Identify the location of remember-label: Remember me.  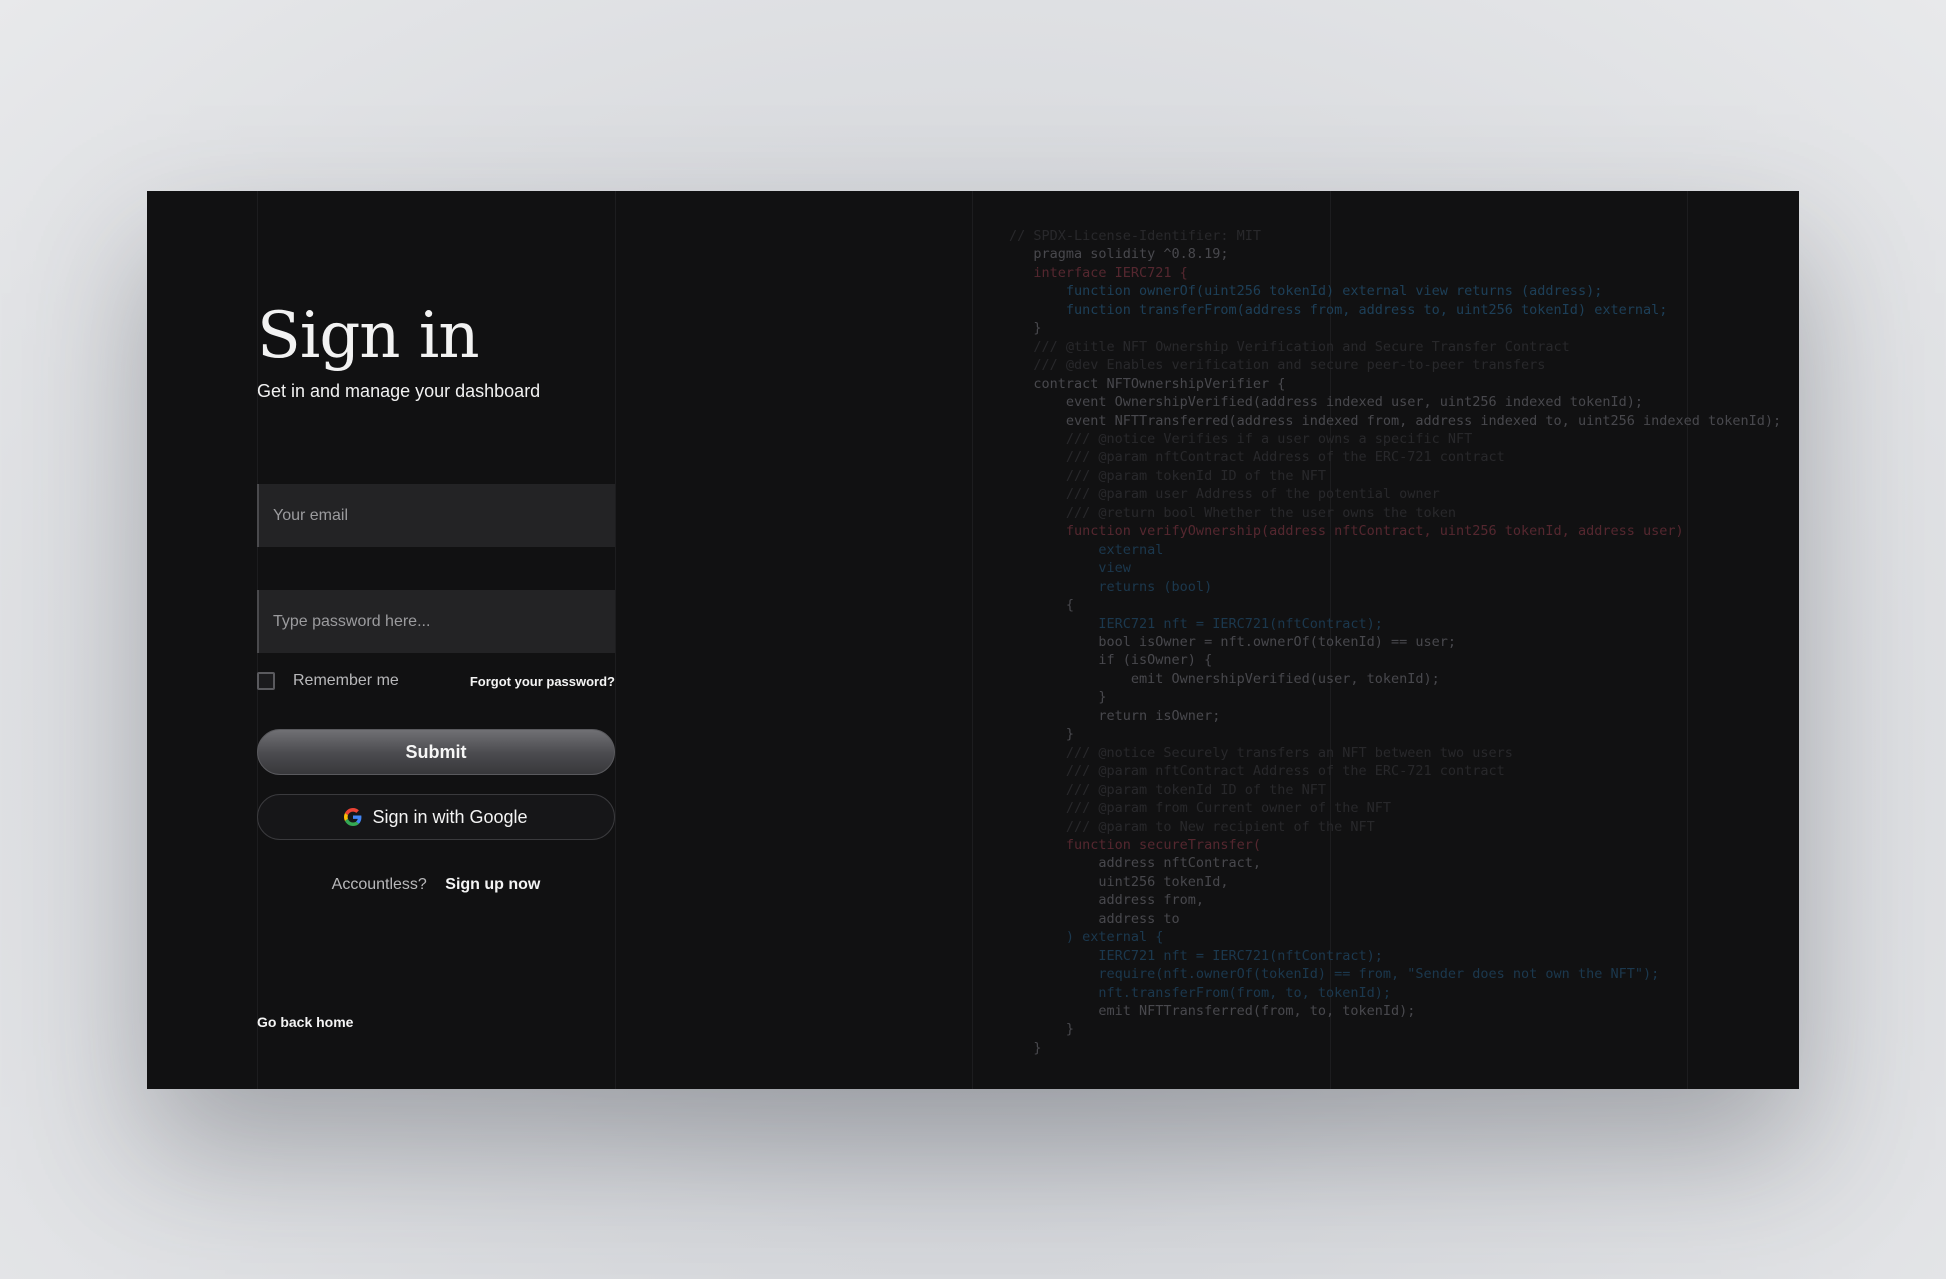
(346, 680).